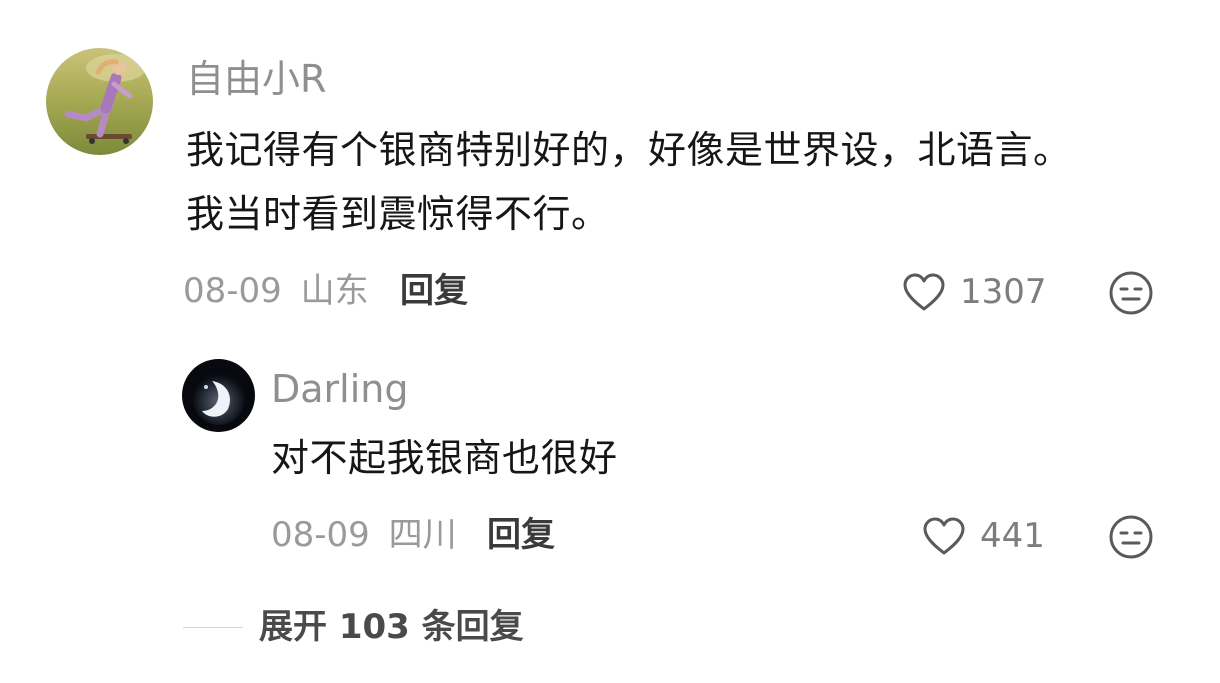 This screenshot has height=683, width=1220. Describe the element at coordinates (391, 627) in the screenshot. I see `expand-replies-label: 展开 103 条回复` at that location.